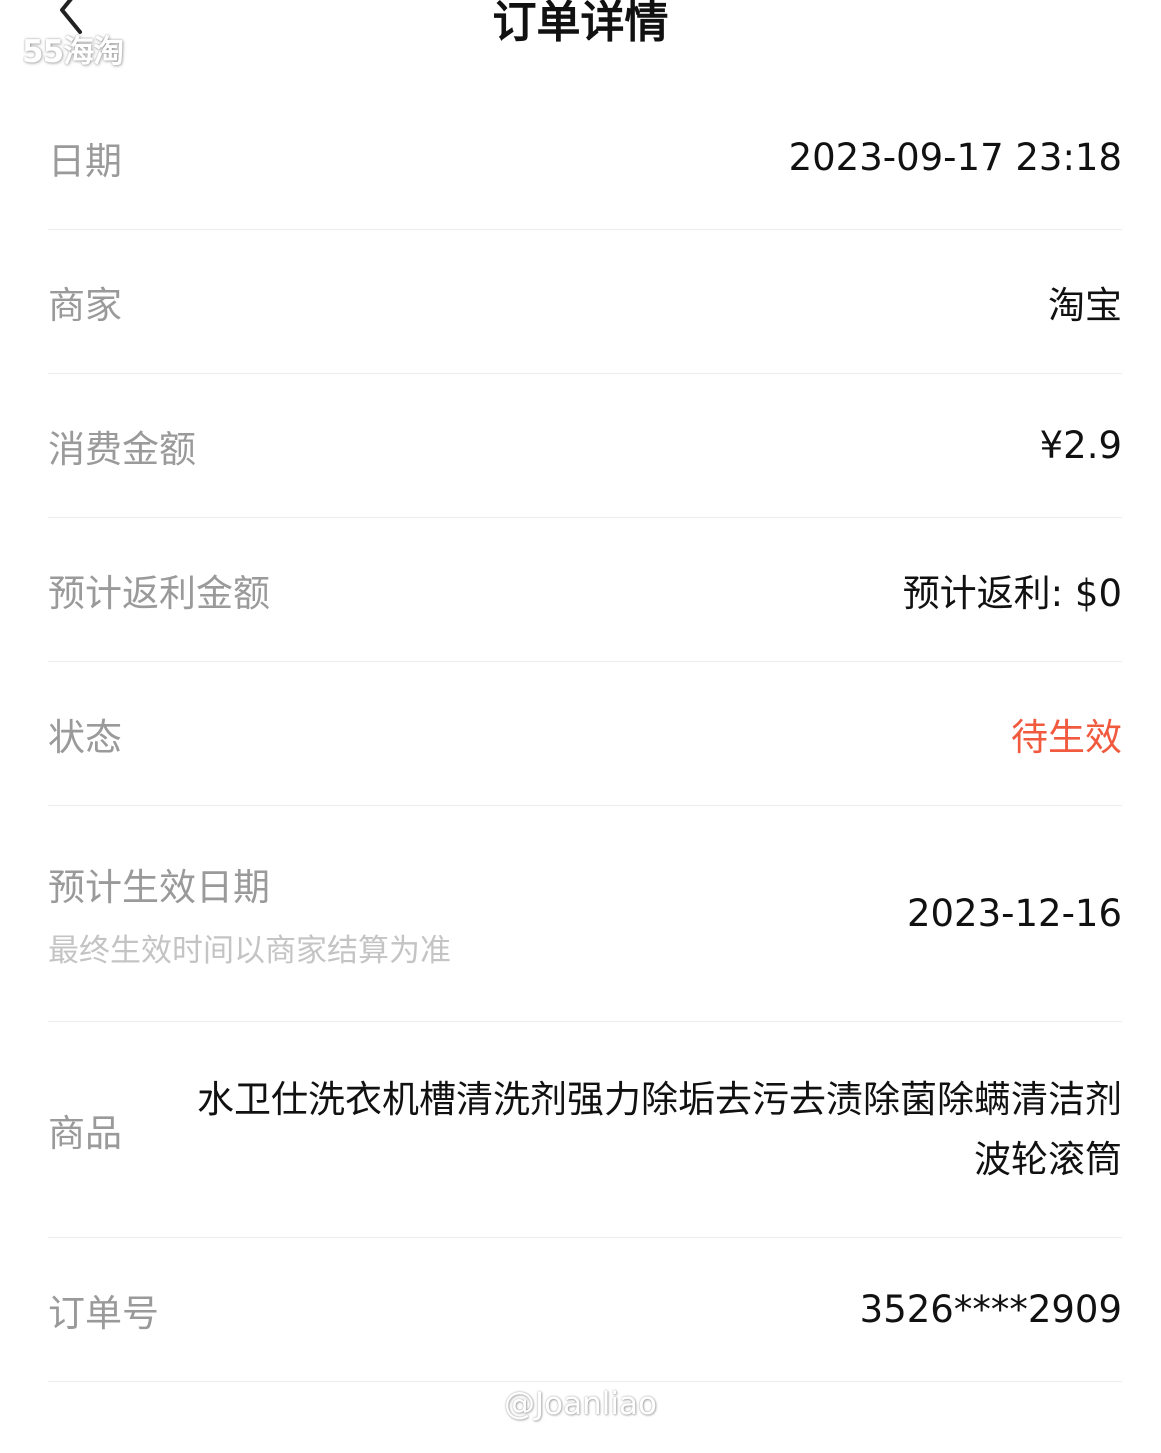 The image size is (1161, 1453). Describe the element at coordinates (85, 737) in the screenshot. I see `status-label: 状态` at that location.